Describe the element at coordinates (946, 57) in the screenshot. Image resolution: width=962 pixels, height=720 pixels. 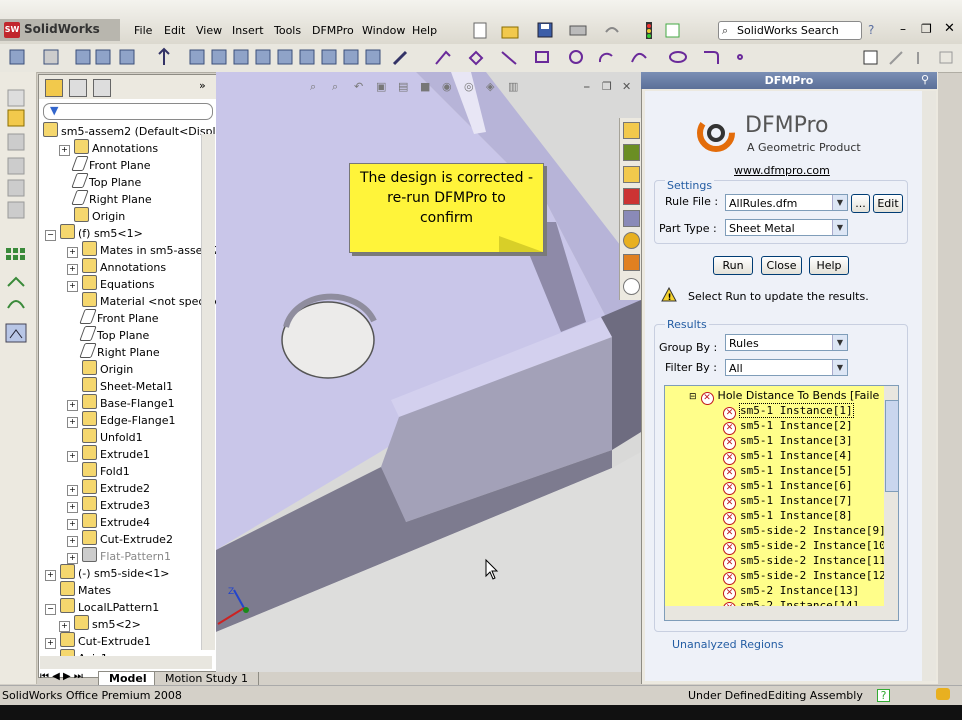
I see `pattern-icon` at that location.